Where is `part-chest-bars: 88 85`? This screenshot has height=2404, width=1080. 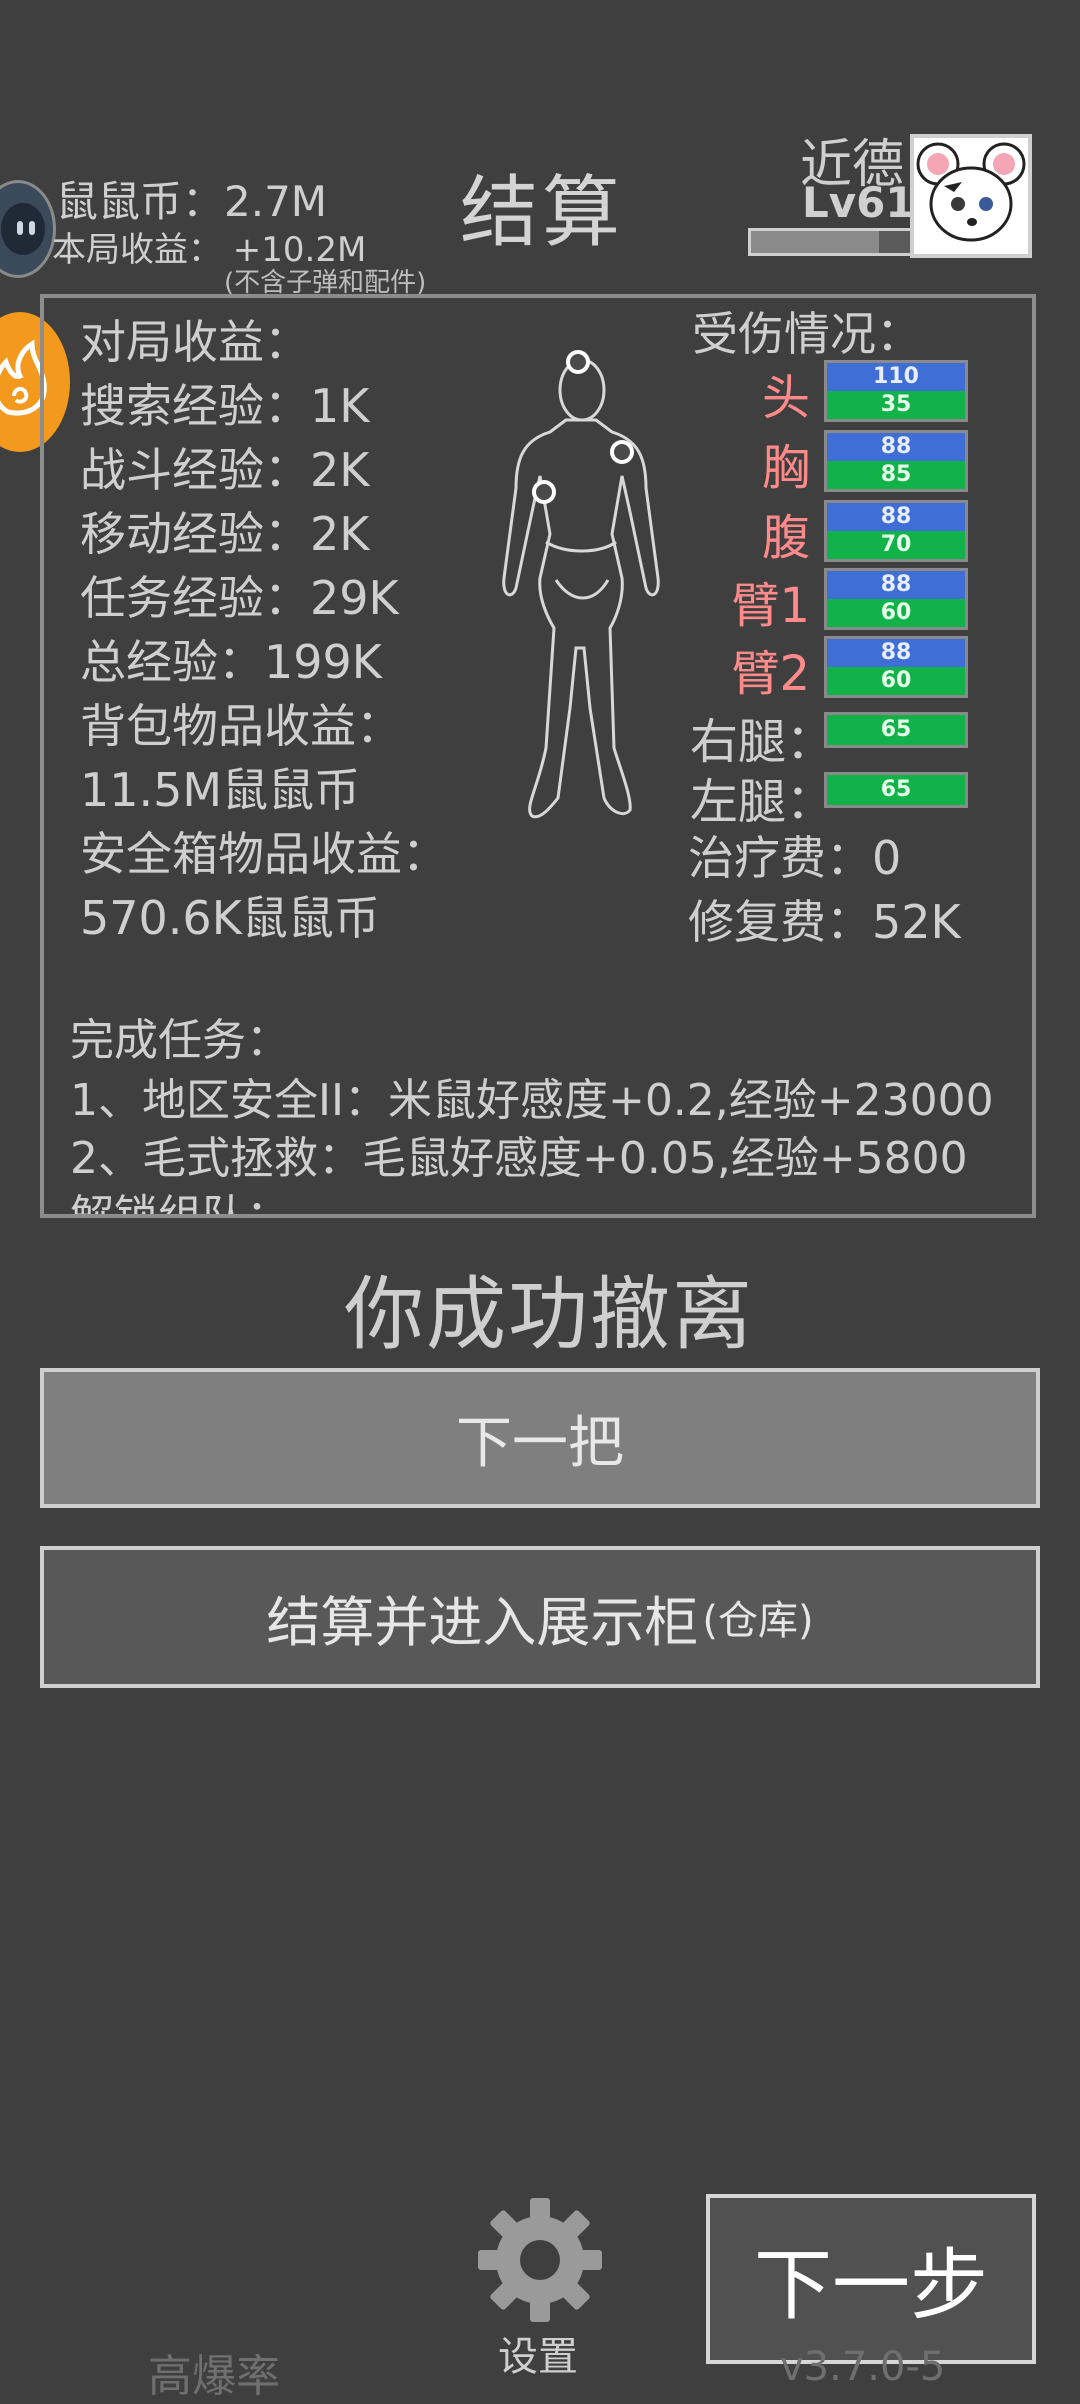
part-chest-bars: 88 85 is located at coordinates (896, 461).